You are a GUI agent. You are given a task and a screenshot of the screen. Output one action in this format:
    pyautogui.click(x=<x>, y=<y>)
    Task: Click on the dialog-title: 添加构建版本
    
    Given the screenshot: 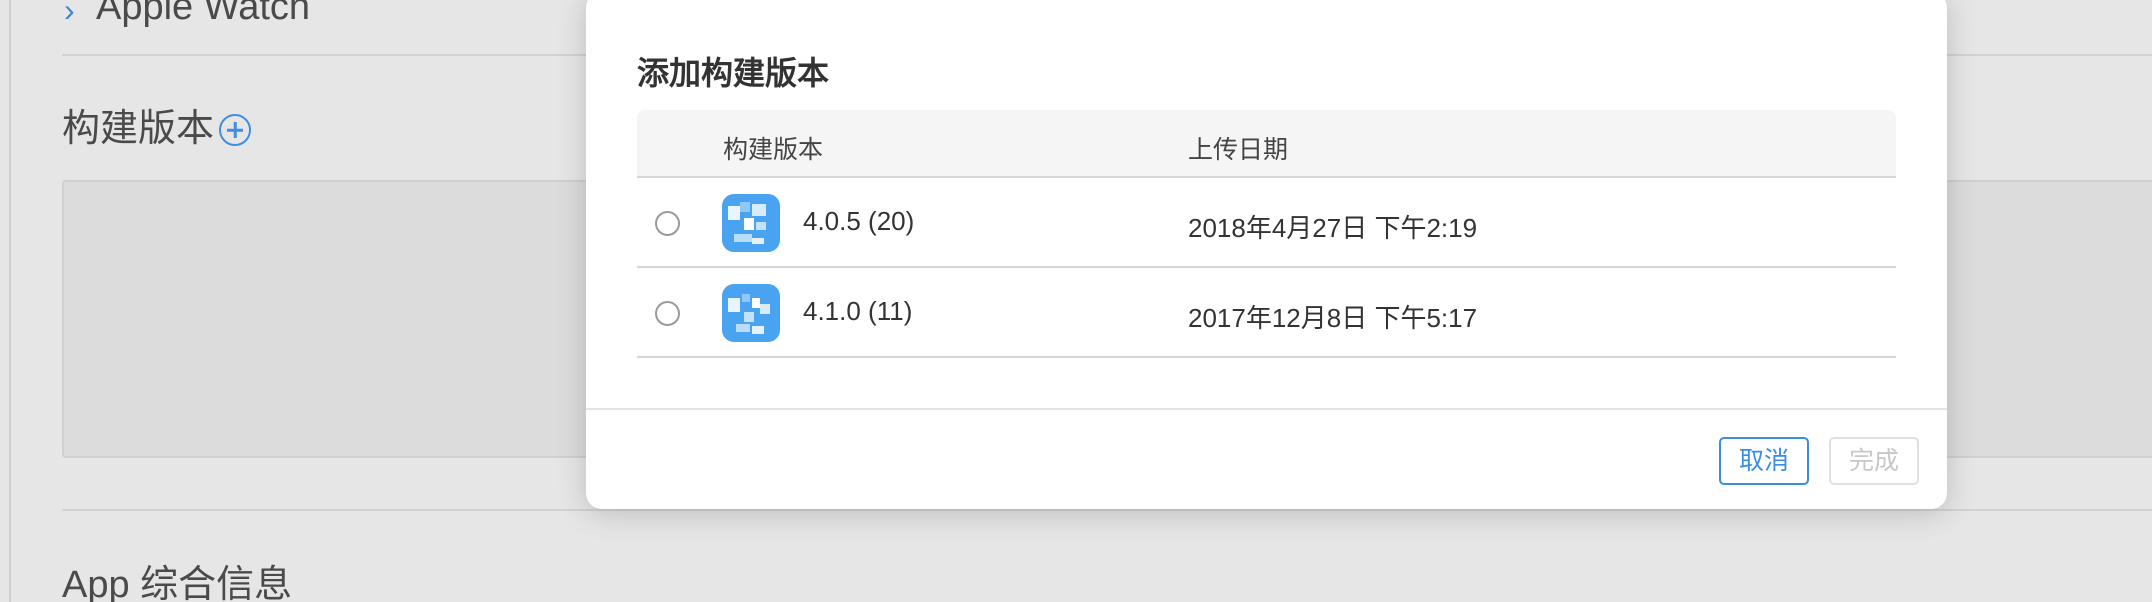 What is the action you would take?
    pyautogui.click(x=733, y=73)
    